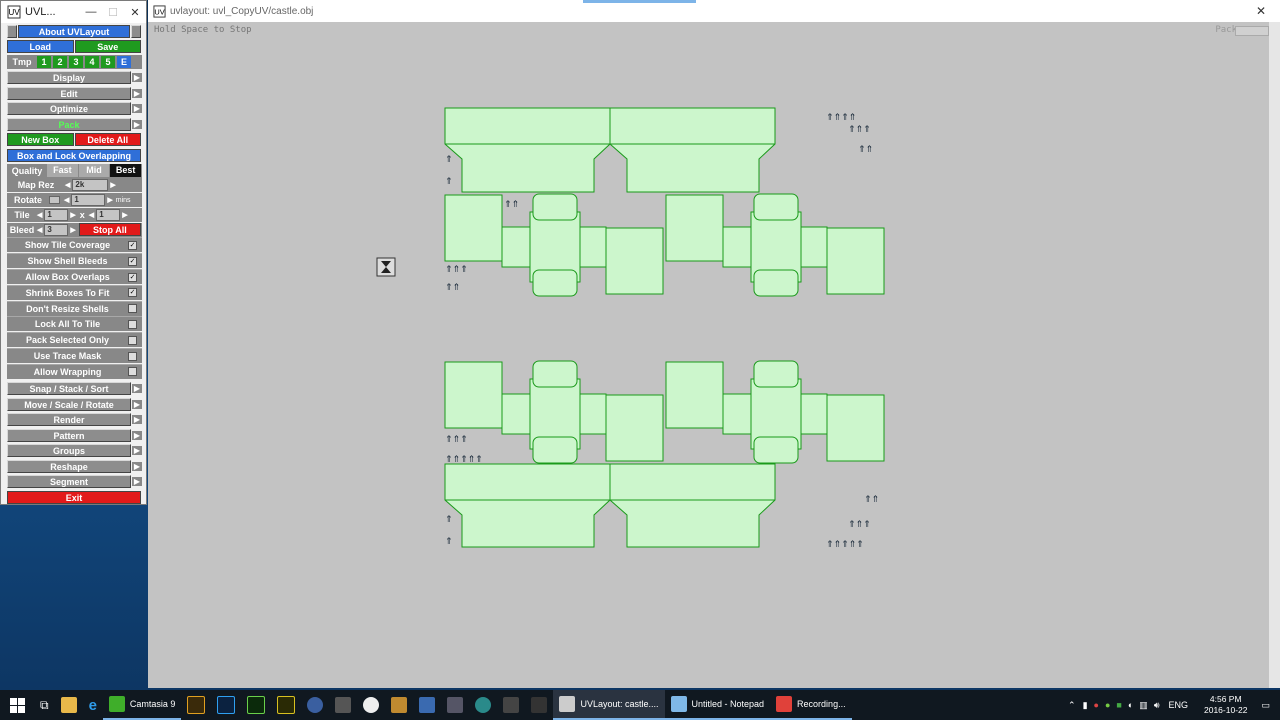 The width and height of the screenshot is (1280, 720). Describe the element at coordinates (1143, 705) in the screenshot. I see `network-icon: ▥` at that location.